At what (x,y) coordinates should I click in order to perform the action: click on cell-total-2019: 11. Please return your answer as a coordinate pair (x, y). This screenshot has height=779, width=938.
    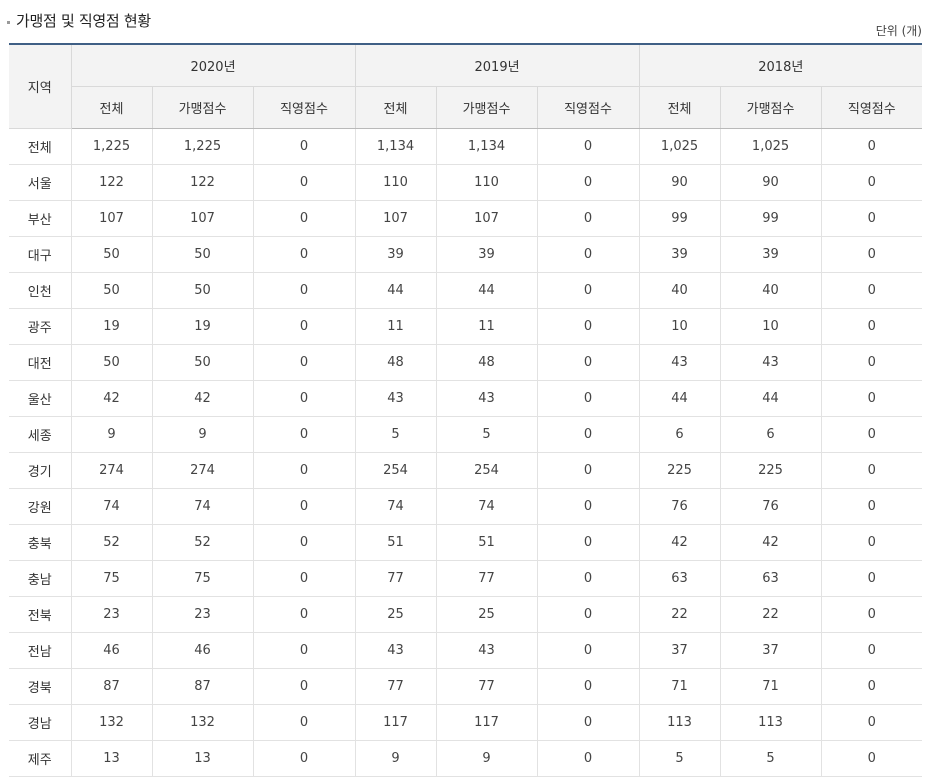
    Looking at the image, I should click on (395, 326).